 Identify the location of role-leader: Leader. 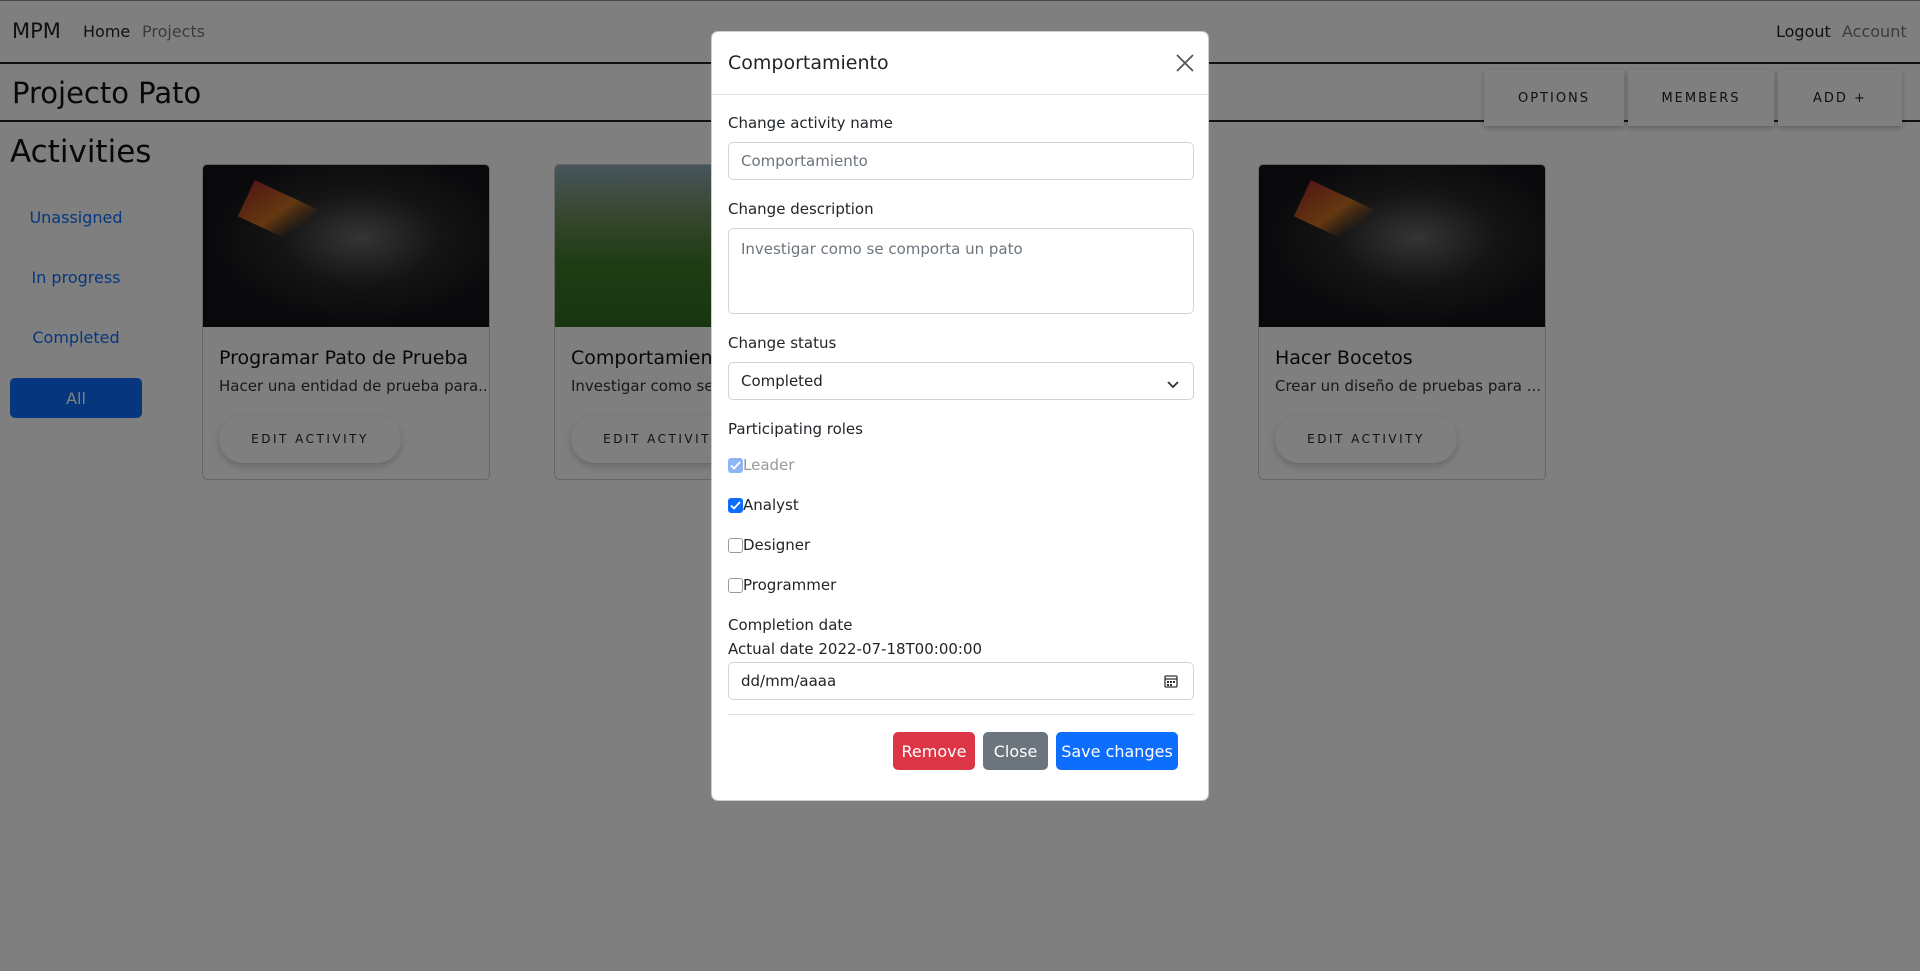
(761, 465).